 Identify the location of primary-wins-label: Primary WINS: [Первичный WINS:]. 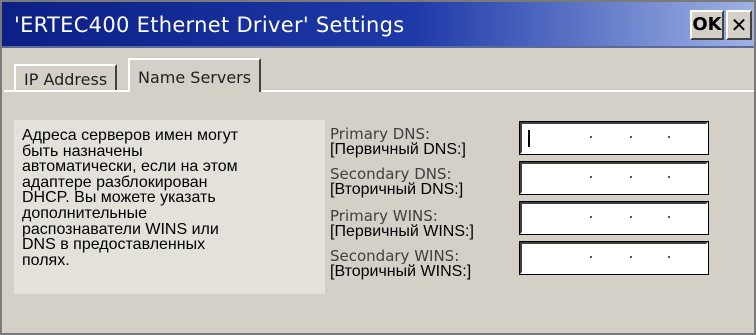
(402, 224).